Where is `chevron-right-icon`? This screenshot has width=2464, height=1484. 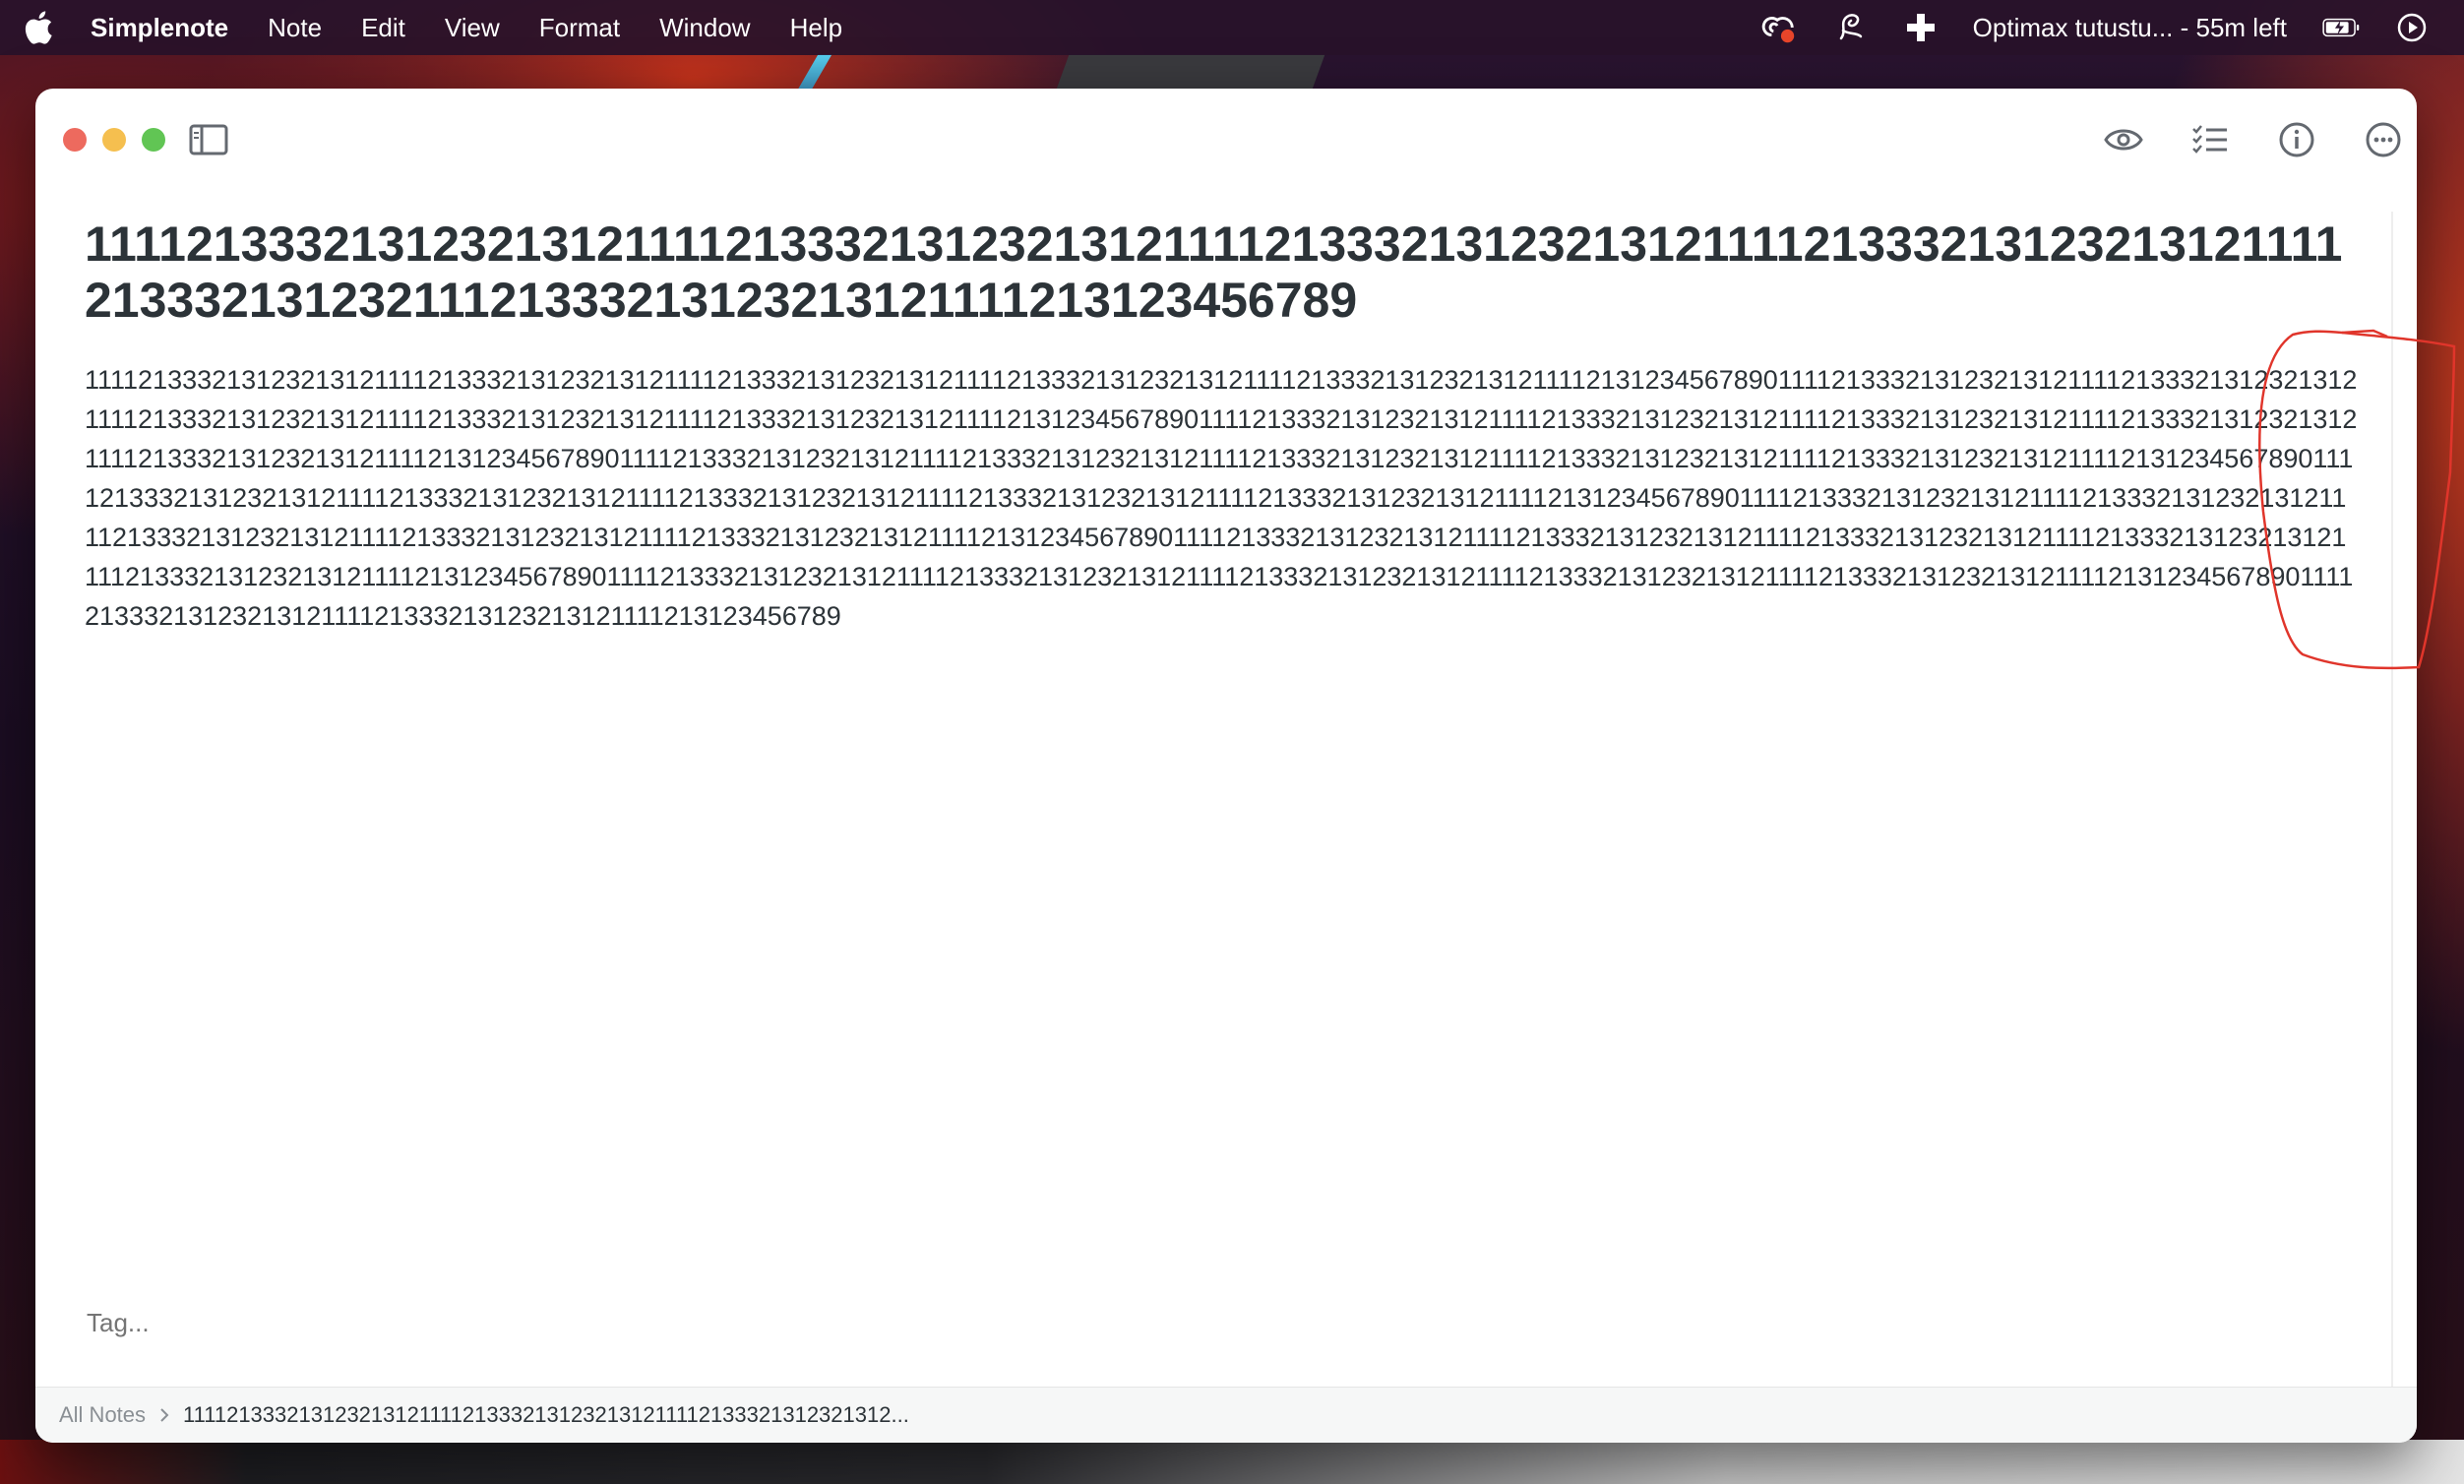
chevron-right-icon is located at coordinates (164, 1415).